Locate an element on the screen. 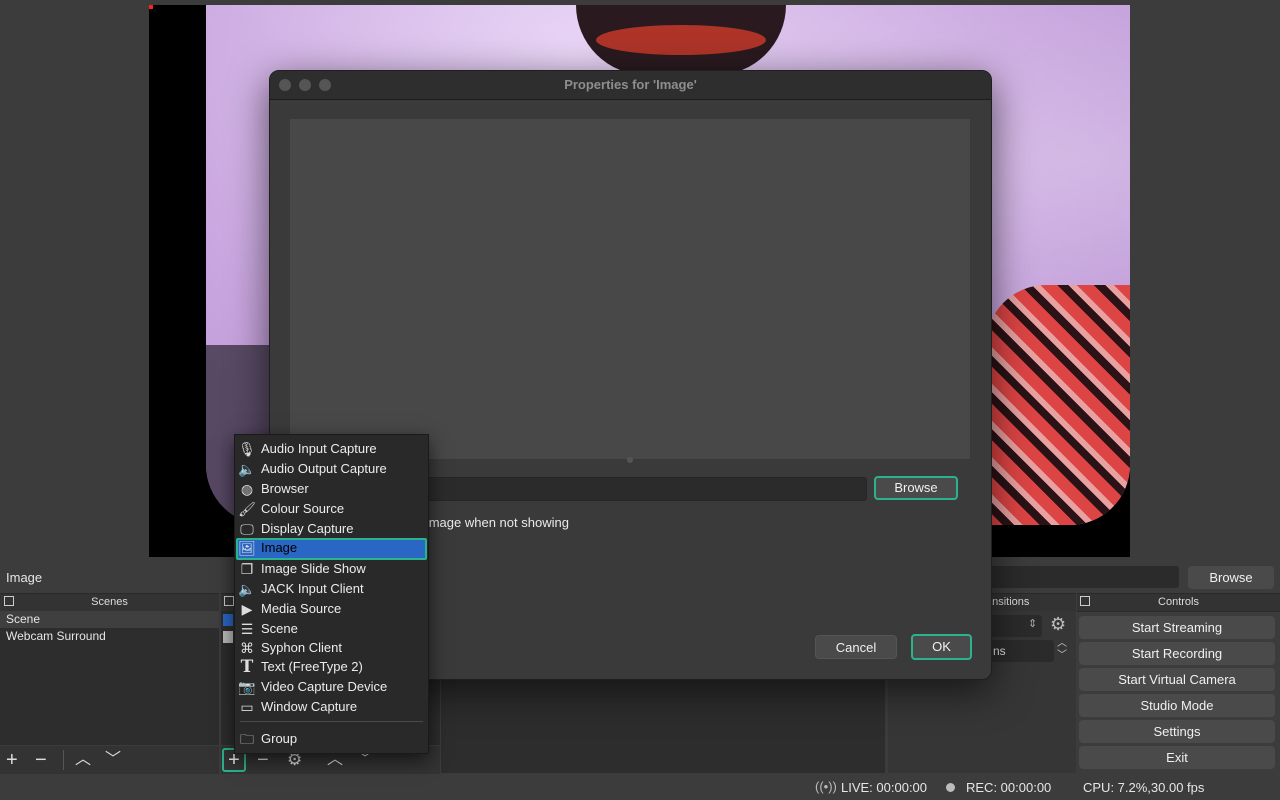 The width and height of the screenshot is (1280, 800). record-dot-icon is located at coordinates (950, 787).